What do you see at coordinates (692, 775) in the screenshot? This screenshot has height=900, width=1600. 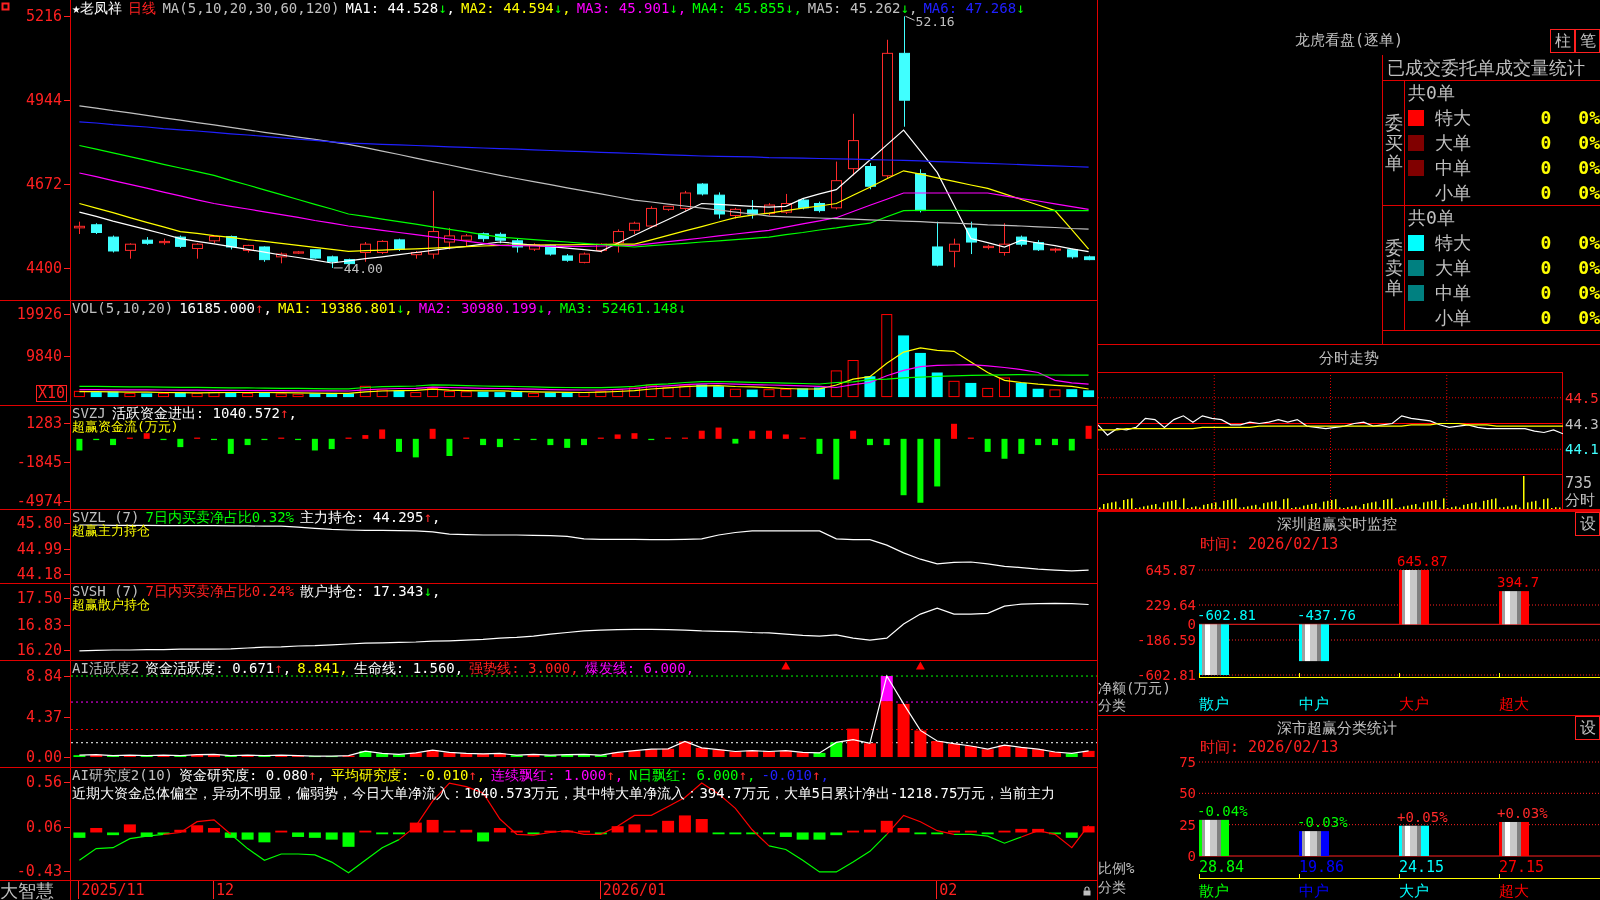 I see `legend-text: N日飘红: 6.000↑,` at bounding box center [692, 775].